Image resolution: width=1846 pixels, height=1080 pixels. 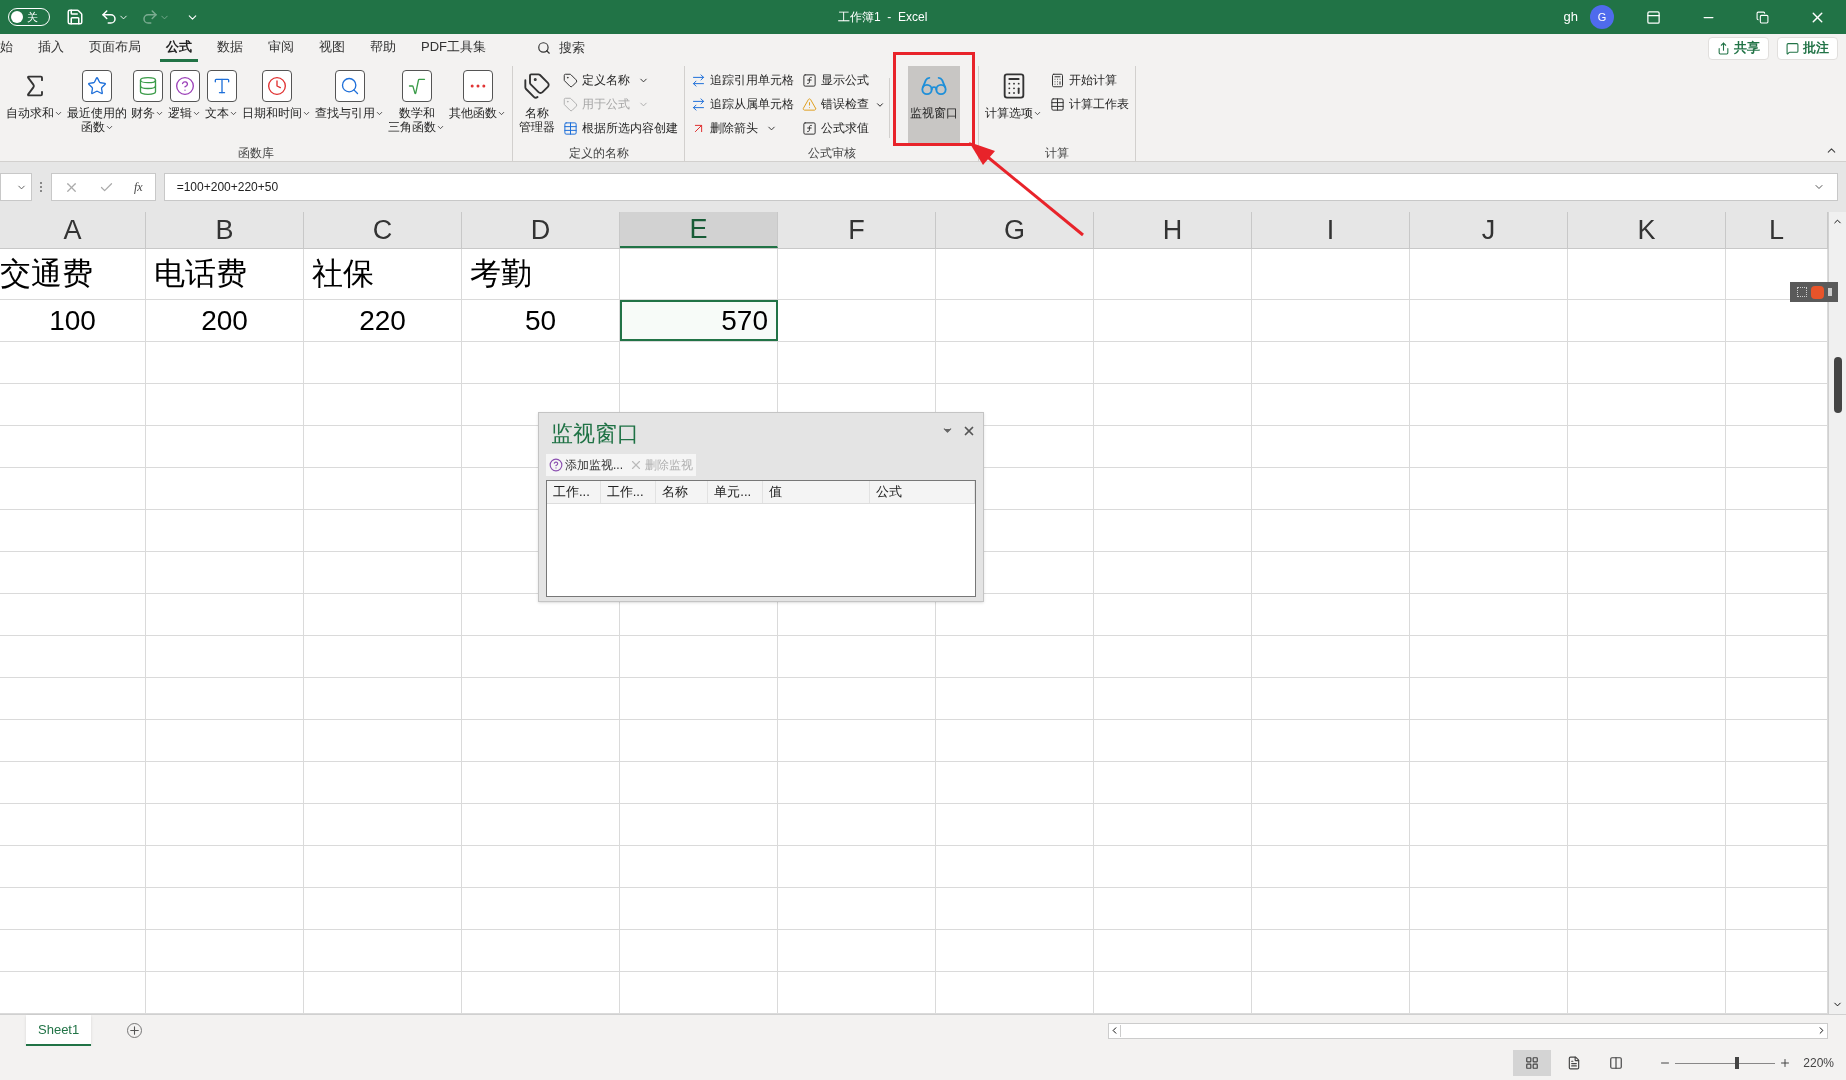 I want to click on restore-icon, so click(x=1762, y=17).